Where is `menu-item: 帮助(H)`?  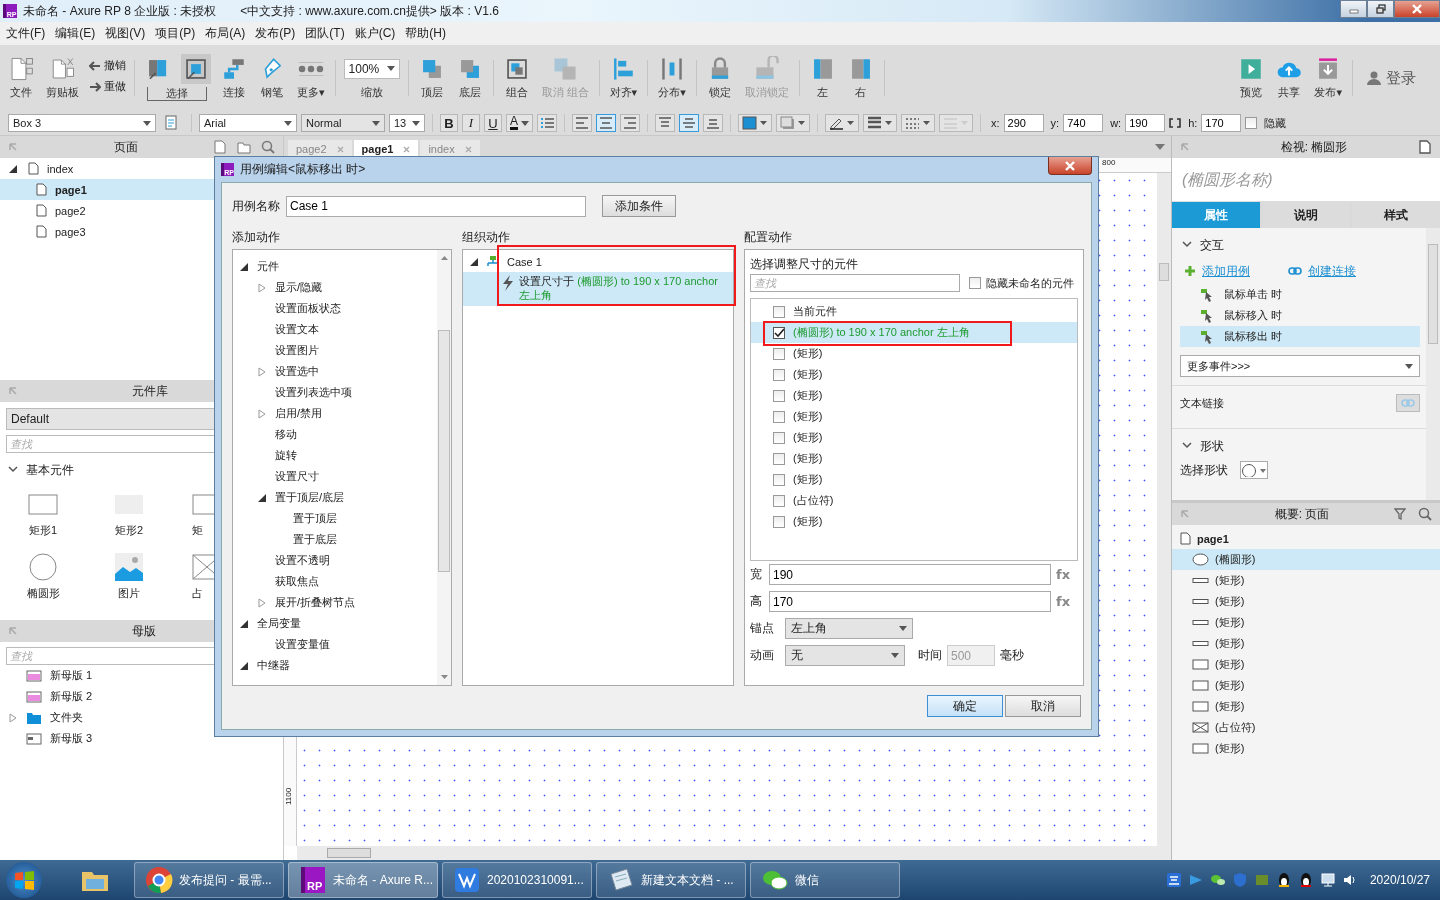 menu-item: 帮助(H) is located at coordinates (426, 33).